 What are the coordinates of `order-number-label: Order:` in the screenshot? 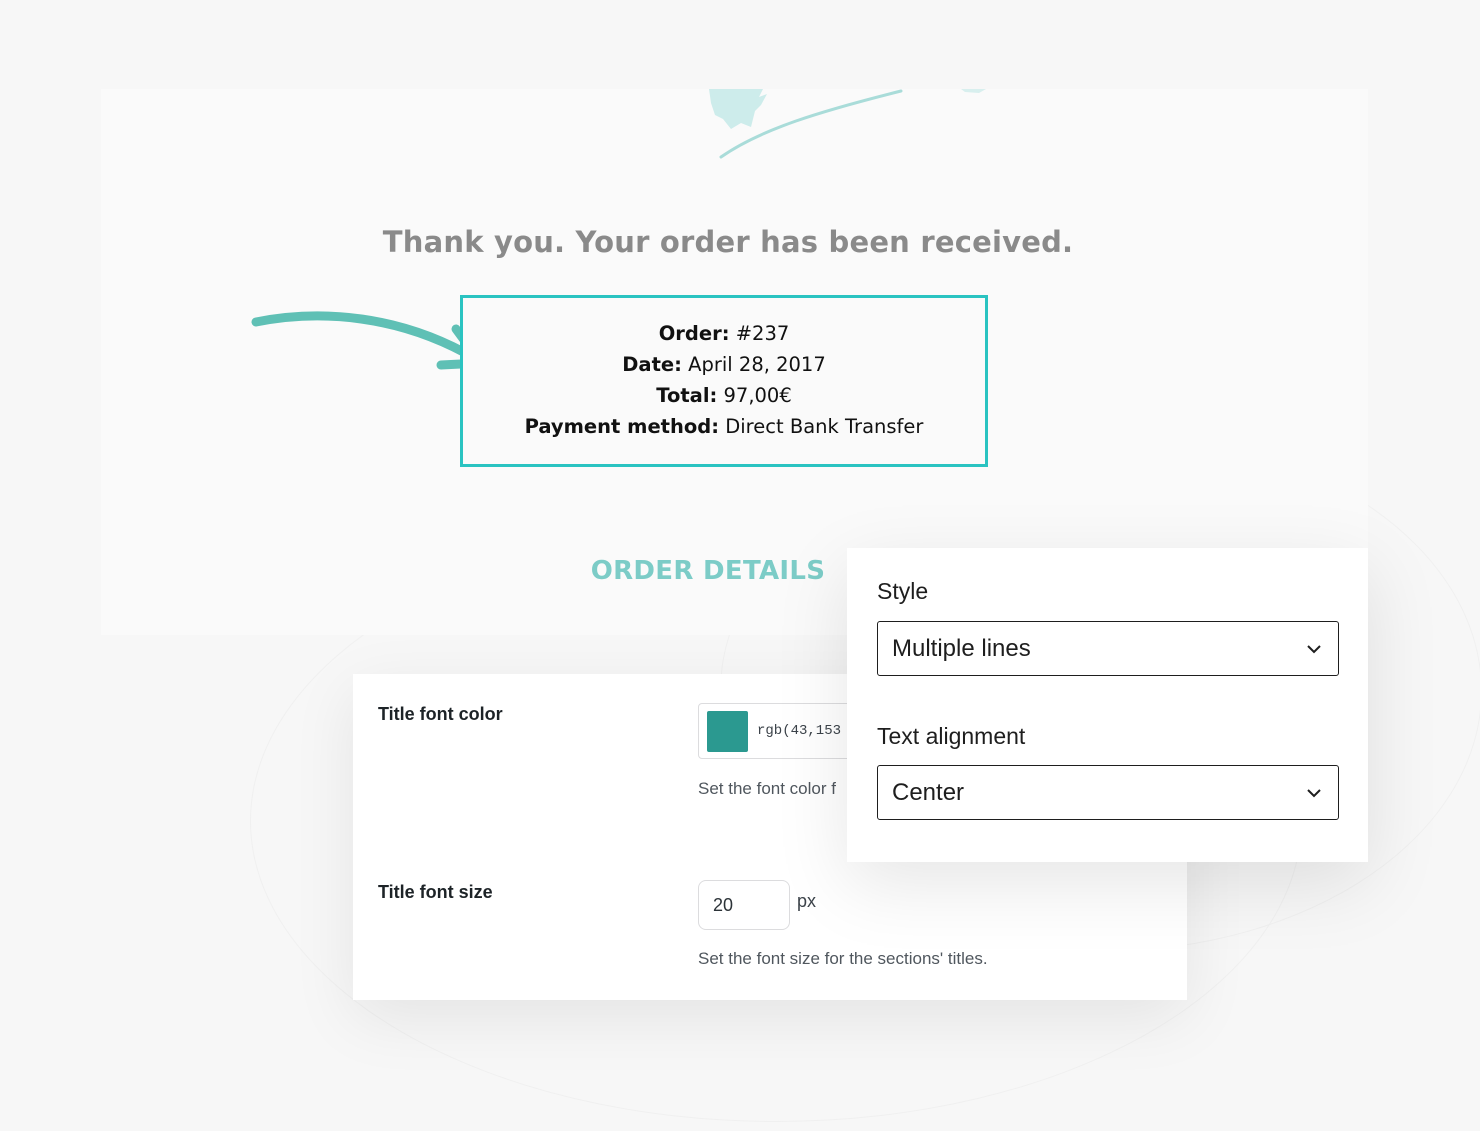 It's located at (694, 333).